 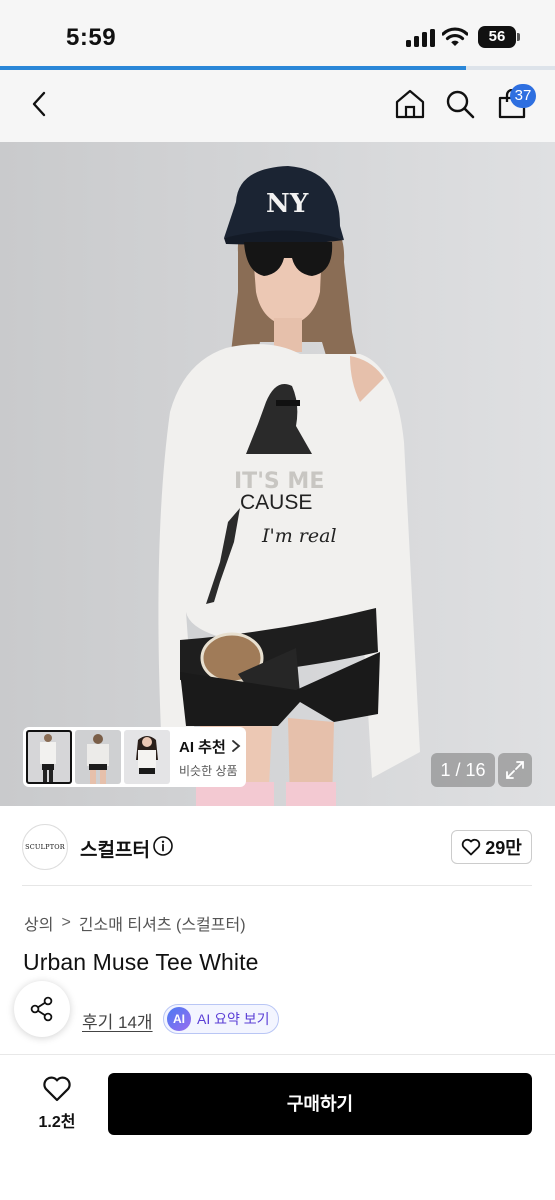 What do you see at coordinates (115, 848) in the screenshot?
I see `brand-name: 스컬프터` at bounding box center [115, 848].